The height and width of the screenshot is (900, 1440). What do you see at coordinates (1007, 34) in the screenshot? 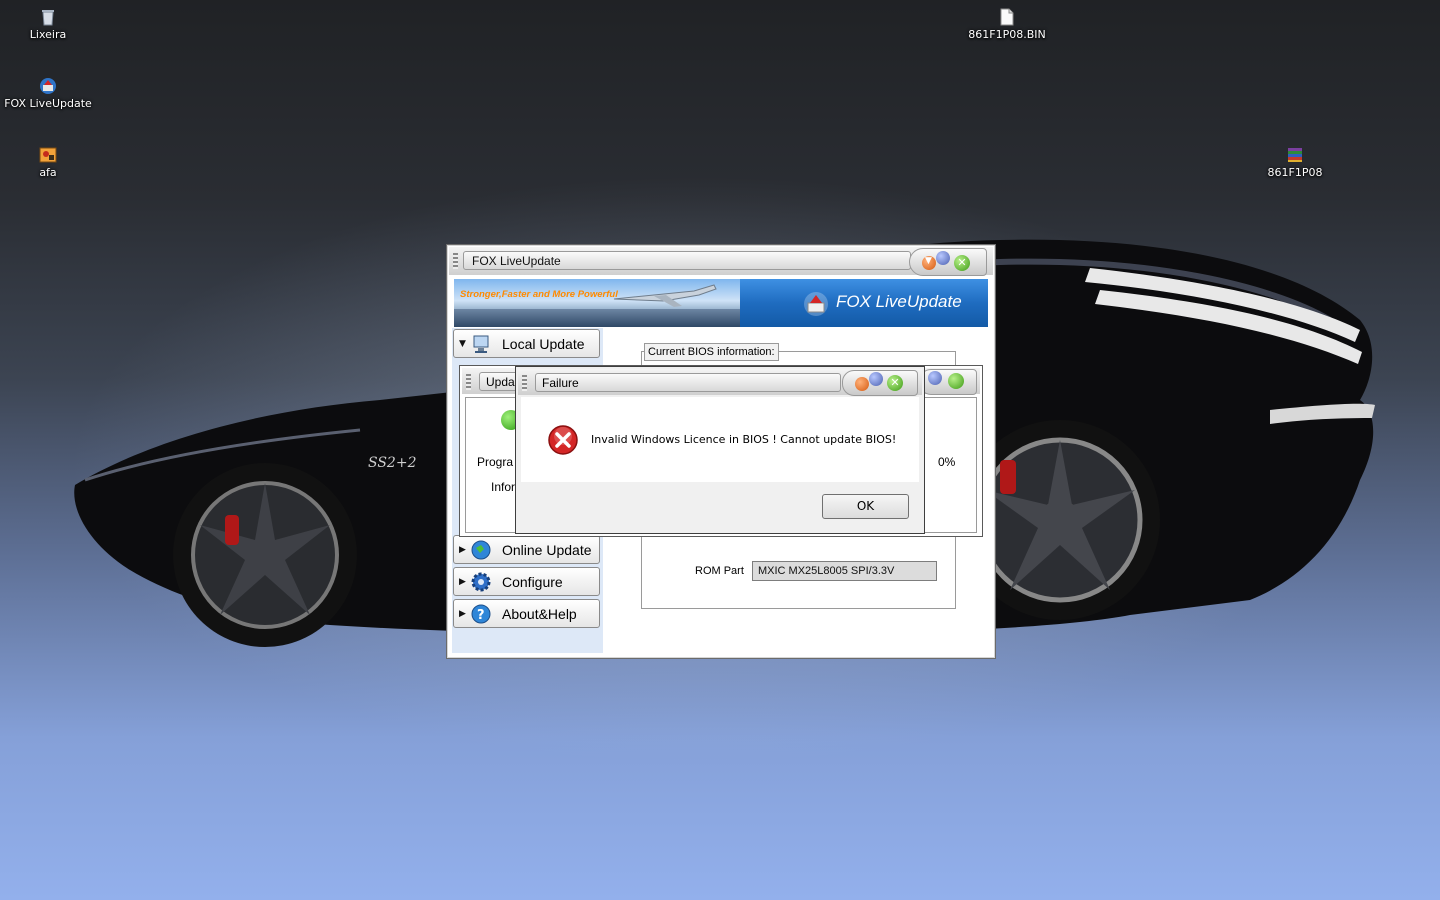
I see `desktop-icon-label: 861F1P08.BIN` at bounding box center [1007, 34].